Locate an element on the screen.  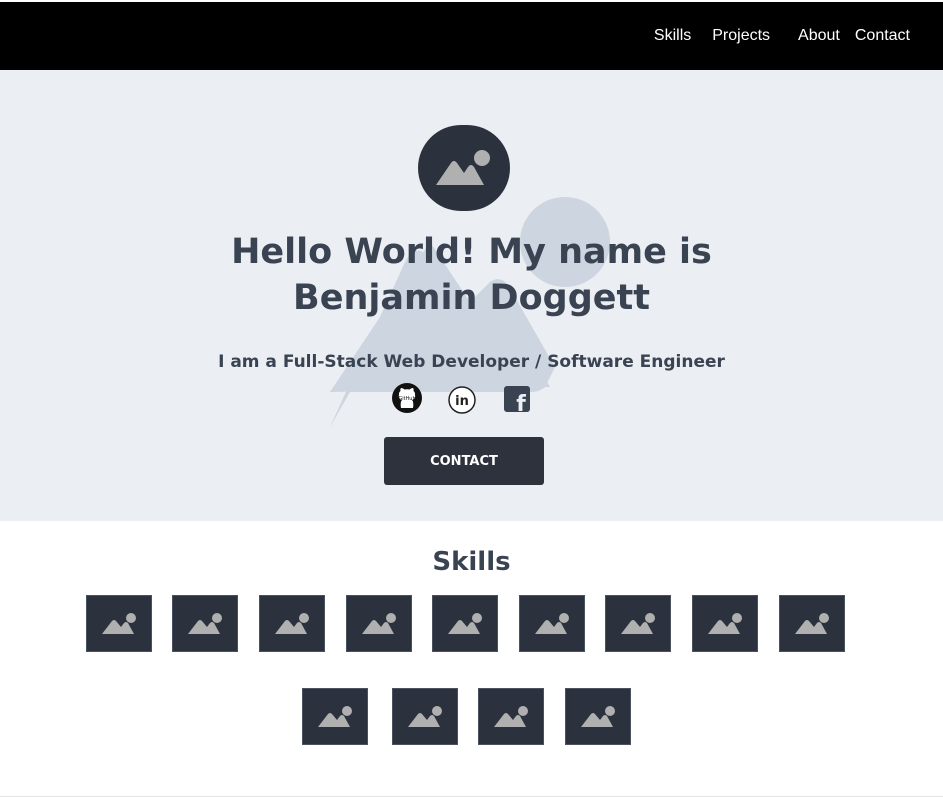
nav-links: Skills Projects About Contact is located at coordinates (782, 36).